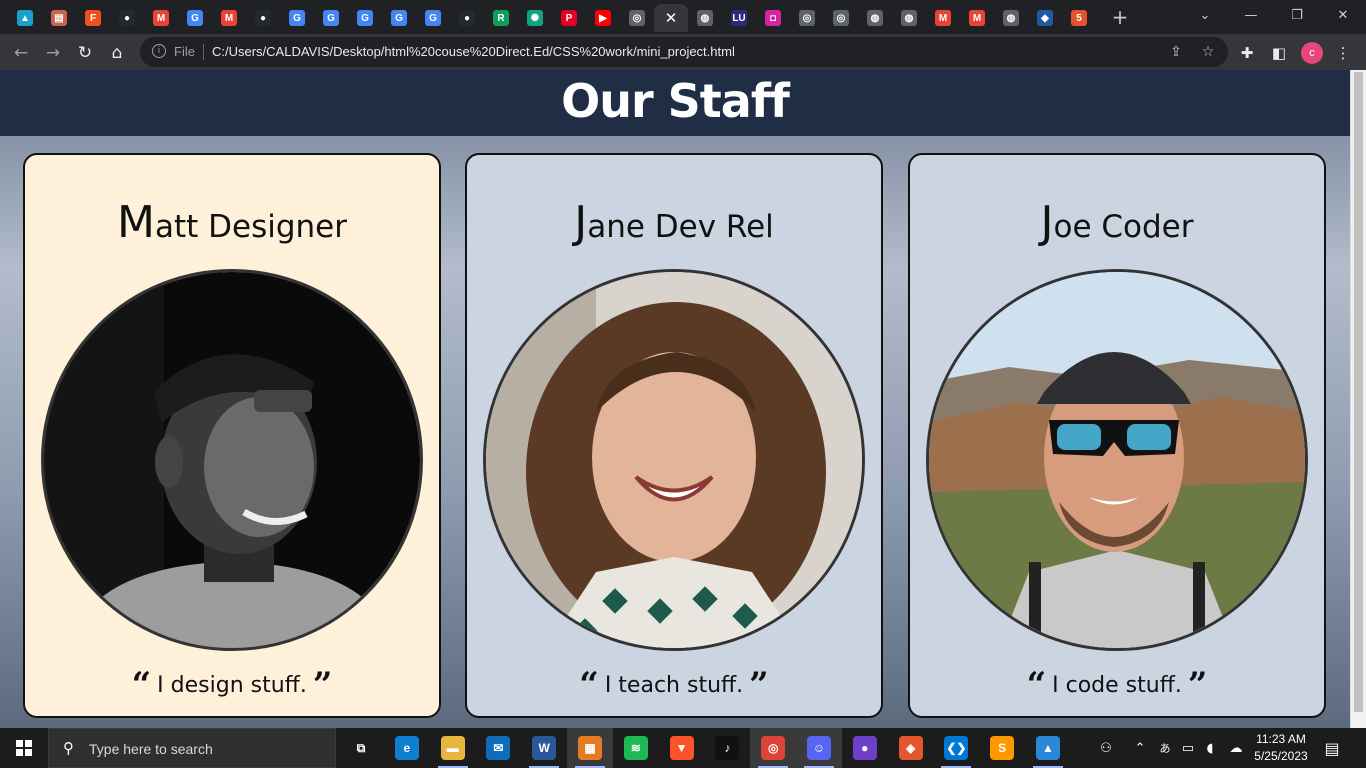 This screenshot has height=768, width=1366. What do you see at coordinates (911, 748) in the screenshot?
I see `taskbar-app: ◈` at bounding box center [911, 748].